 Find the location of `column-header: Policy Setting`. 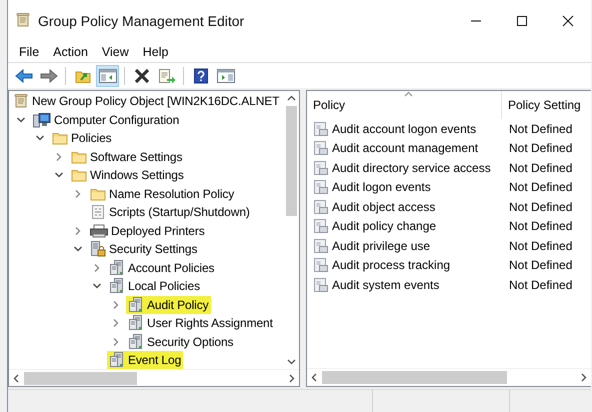

column-header: Policy Setting is located at coordinates (546, 105).